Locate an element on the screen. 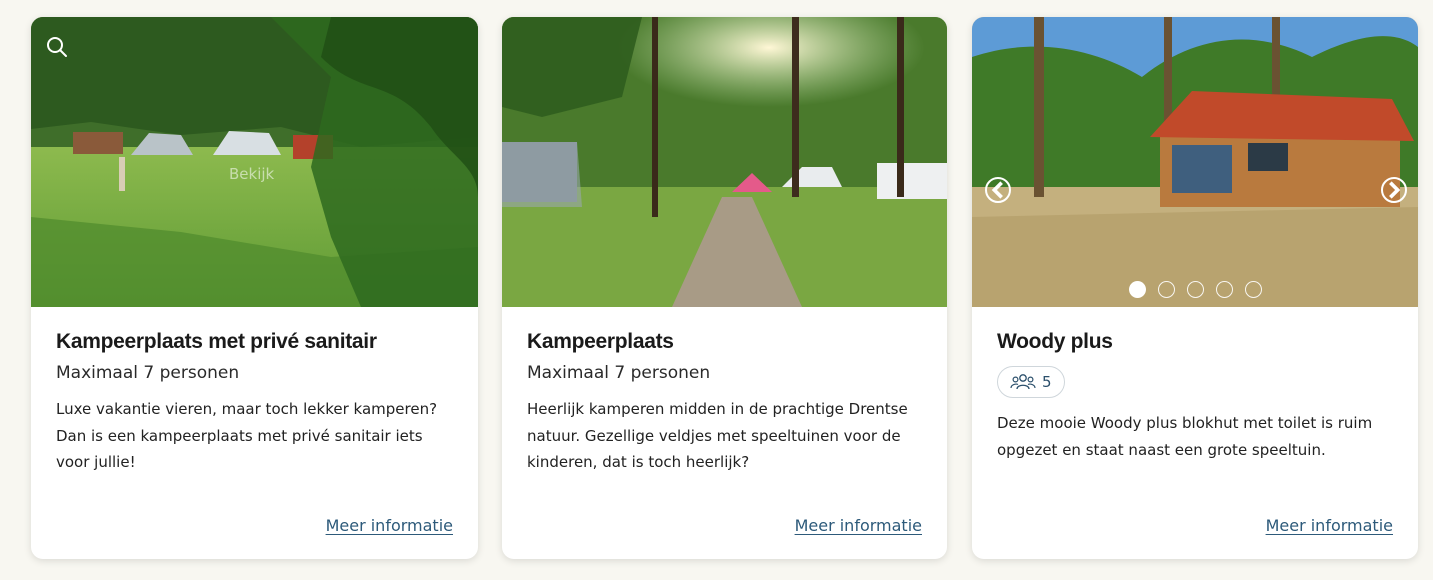 The height and width of the screenshot is (580, 1433). chevron-left-icon is located at coordinates (997, 190).